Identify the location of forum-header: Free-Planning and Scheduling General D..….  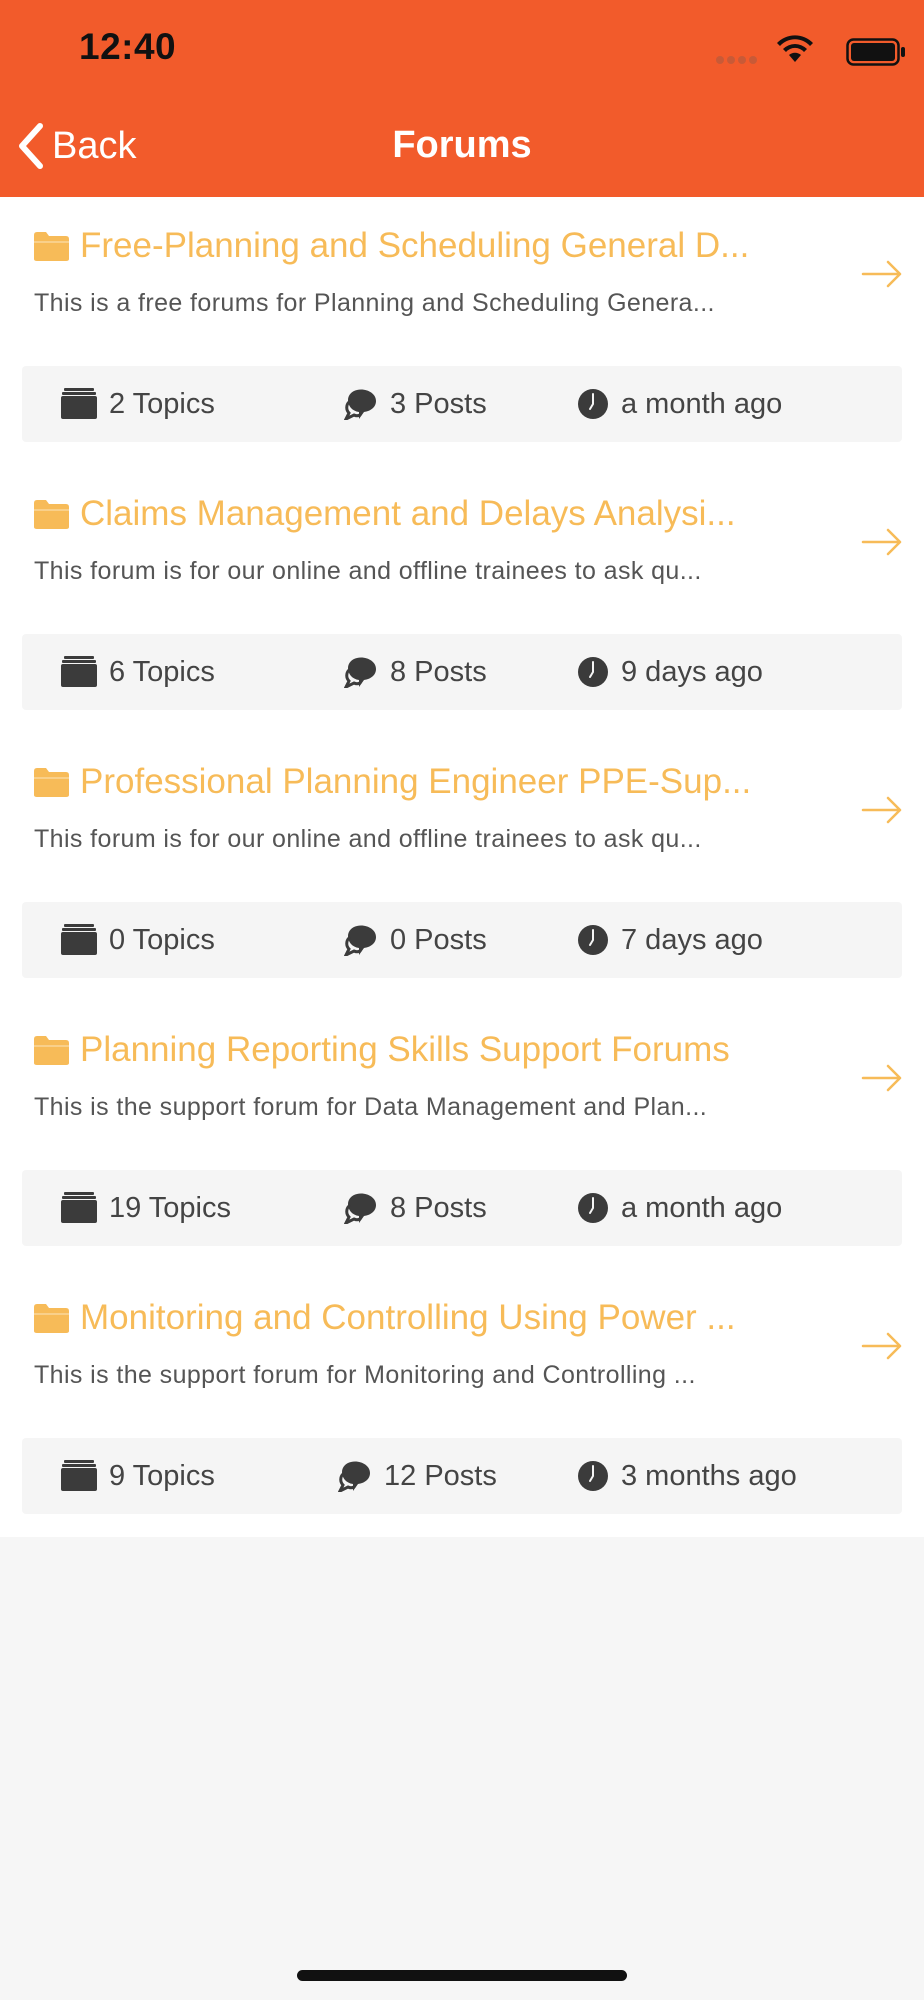
(423, 246).